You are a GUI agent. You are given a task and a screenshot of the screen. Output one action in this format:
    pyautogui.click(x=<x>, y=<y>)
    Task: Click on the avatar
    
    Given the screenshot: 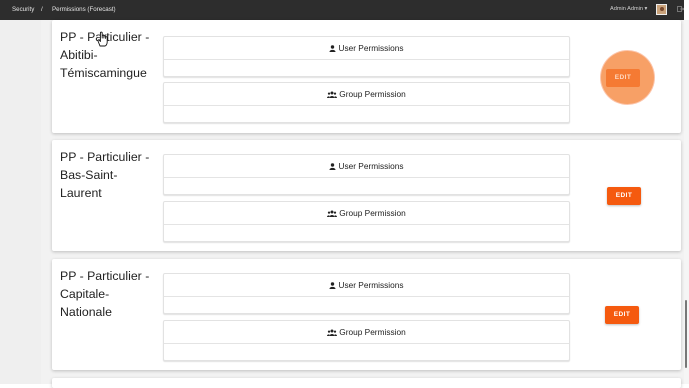 What is the action you would take?
    pyautogui.click(x=661, y=9)
    